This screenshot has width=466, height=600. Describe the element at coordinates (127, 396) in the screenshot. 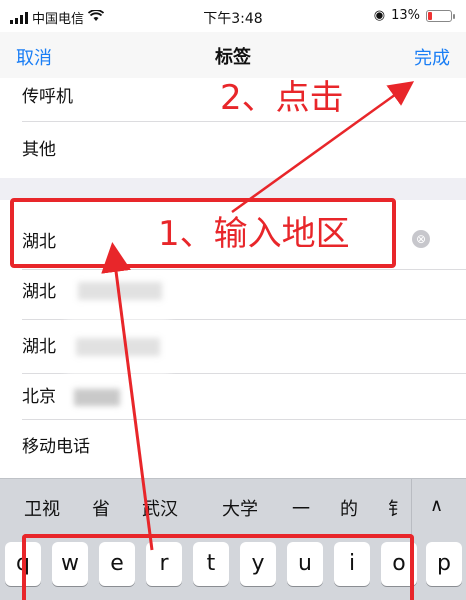

I see `arrow-to-input` at that location.